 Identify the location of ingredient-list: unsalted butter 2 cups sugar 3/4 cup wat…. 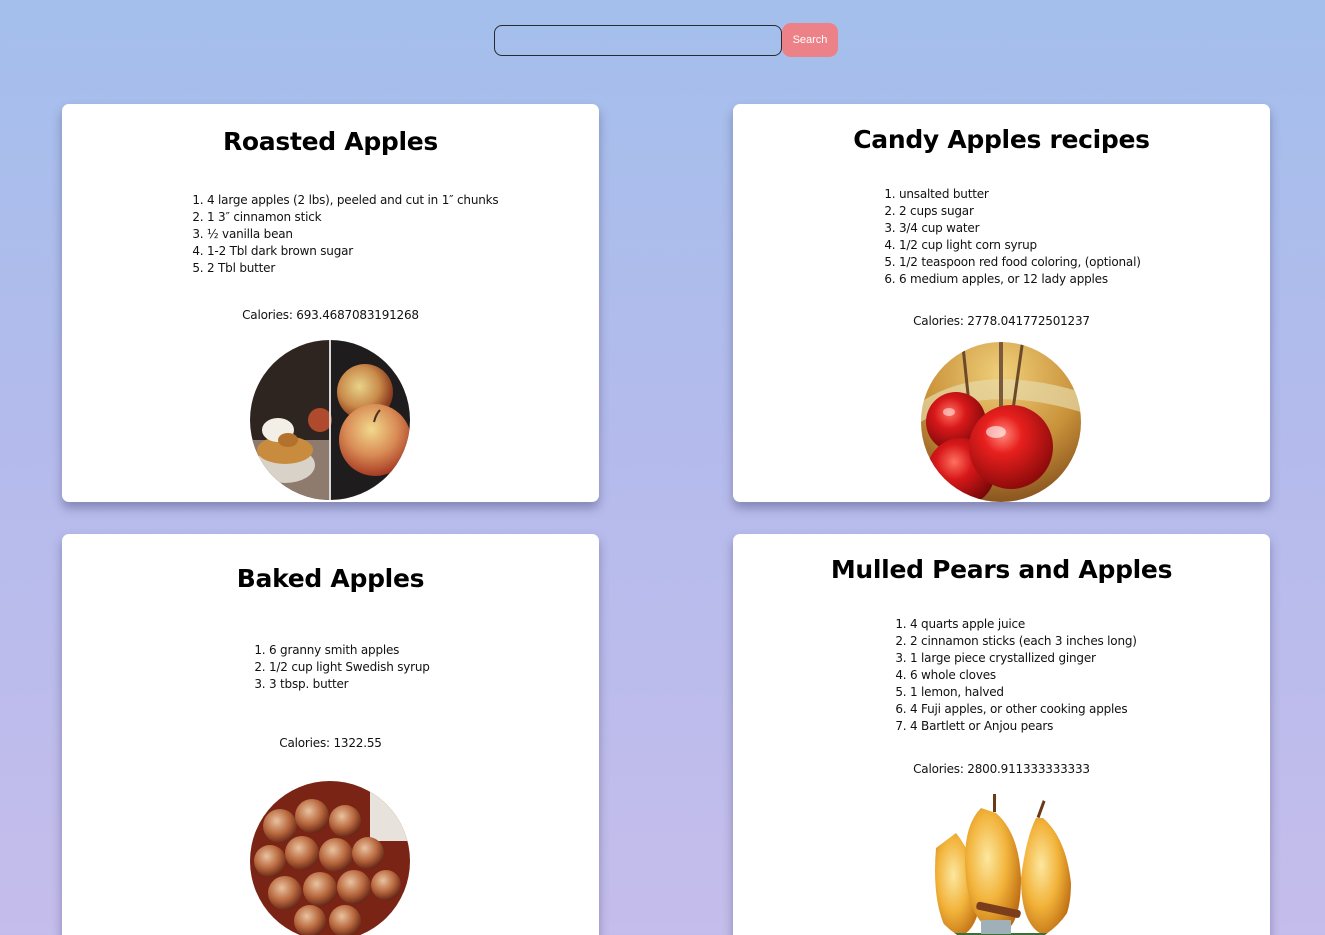
(1013, 237).